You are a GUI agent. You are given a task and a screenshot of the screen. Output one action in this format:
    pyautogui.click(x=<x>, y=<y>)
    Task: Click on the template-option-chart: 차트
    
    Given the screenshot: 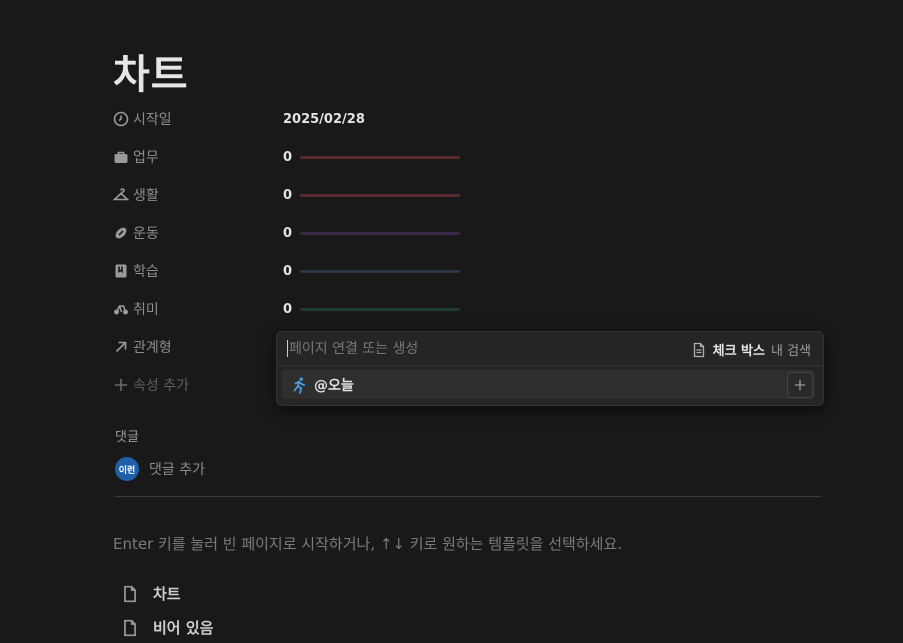 What is the action you would take?
    pyautogui.click(x=151, y=593)
    